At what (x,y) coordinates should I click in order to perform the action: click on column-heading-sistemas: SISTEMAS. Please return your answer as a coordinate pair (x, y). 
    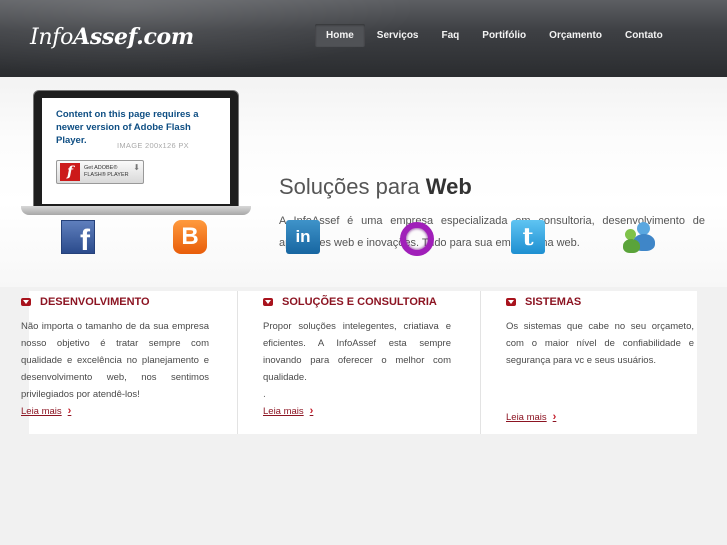
    Looking at the image, I should click on (543, 302).